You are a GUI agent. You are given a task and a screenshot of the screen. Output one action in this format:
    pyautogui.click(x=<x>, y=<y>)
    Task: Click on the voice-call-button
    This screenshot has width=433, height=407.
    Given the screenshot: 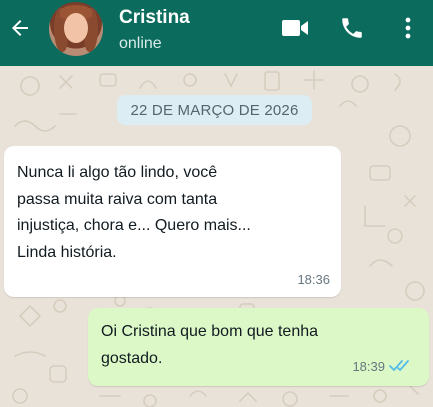 What is the action you would take?
    pyautogui.click(x=352, y=28)
    